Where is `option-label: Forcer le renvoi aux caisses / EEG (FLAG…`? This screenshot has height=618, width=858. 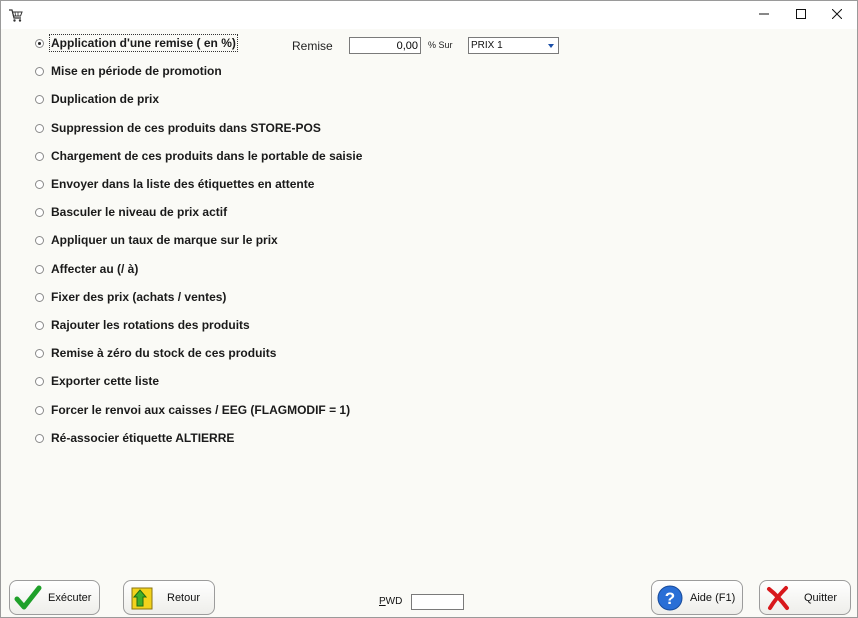
option-label: Forcer le renvoi aux caisses / EEG (FLAG… is located at coordinates (200, 410).